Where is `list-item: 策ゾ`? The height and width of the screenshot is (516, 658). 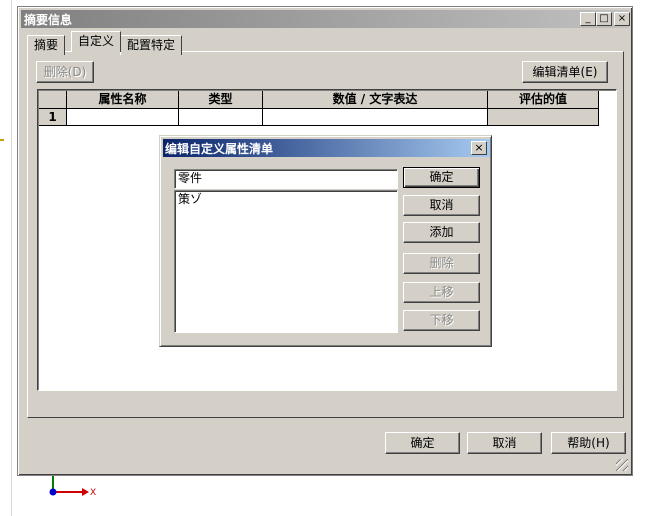
list-item: 策ゾ is located at coordinates (286, 199).